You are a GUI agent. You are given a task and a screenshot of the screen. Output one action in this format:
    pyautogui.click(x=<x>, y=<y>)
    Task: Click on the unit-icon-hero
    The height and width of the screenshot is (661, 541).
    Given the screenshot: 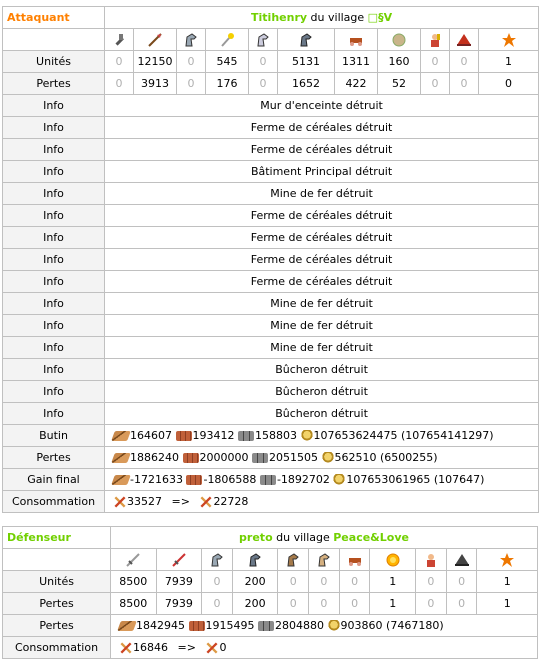 What is the action you would take?
    pyautogui.click(x=508, y=39)
    